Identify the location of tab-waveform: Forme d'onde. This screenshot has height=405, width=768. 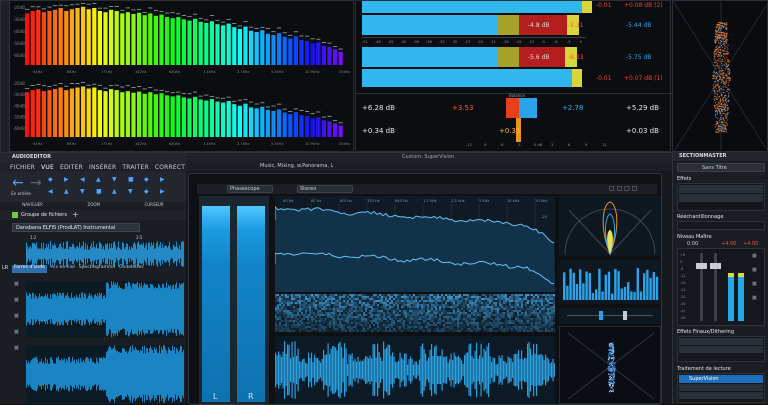
(29, 269).